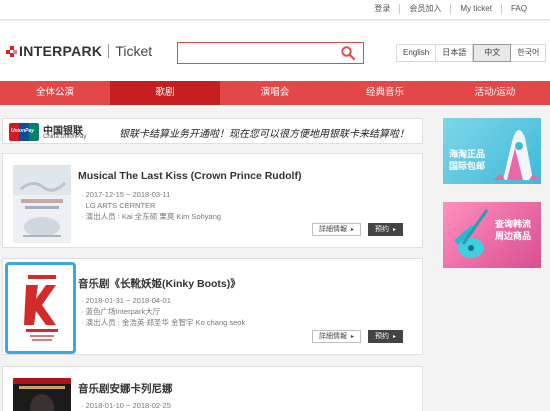  Describe the element at coordinates (212, 388) in the screenshot. I see `show-card: 音乐剧安娜卡列尼娜 2018-01-10 ~ 2018-02-25` at that location.